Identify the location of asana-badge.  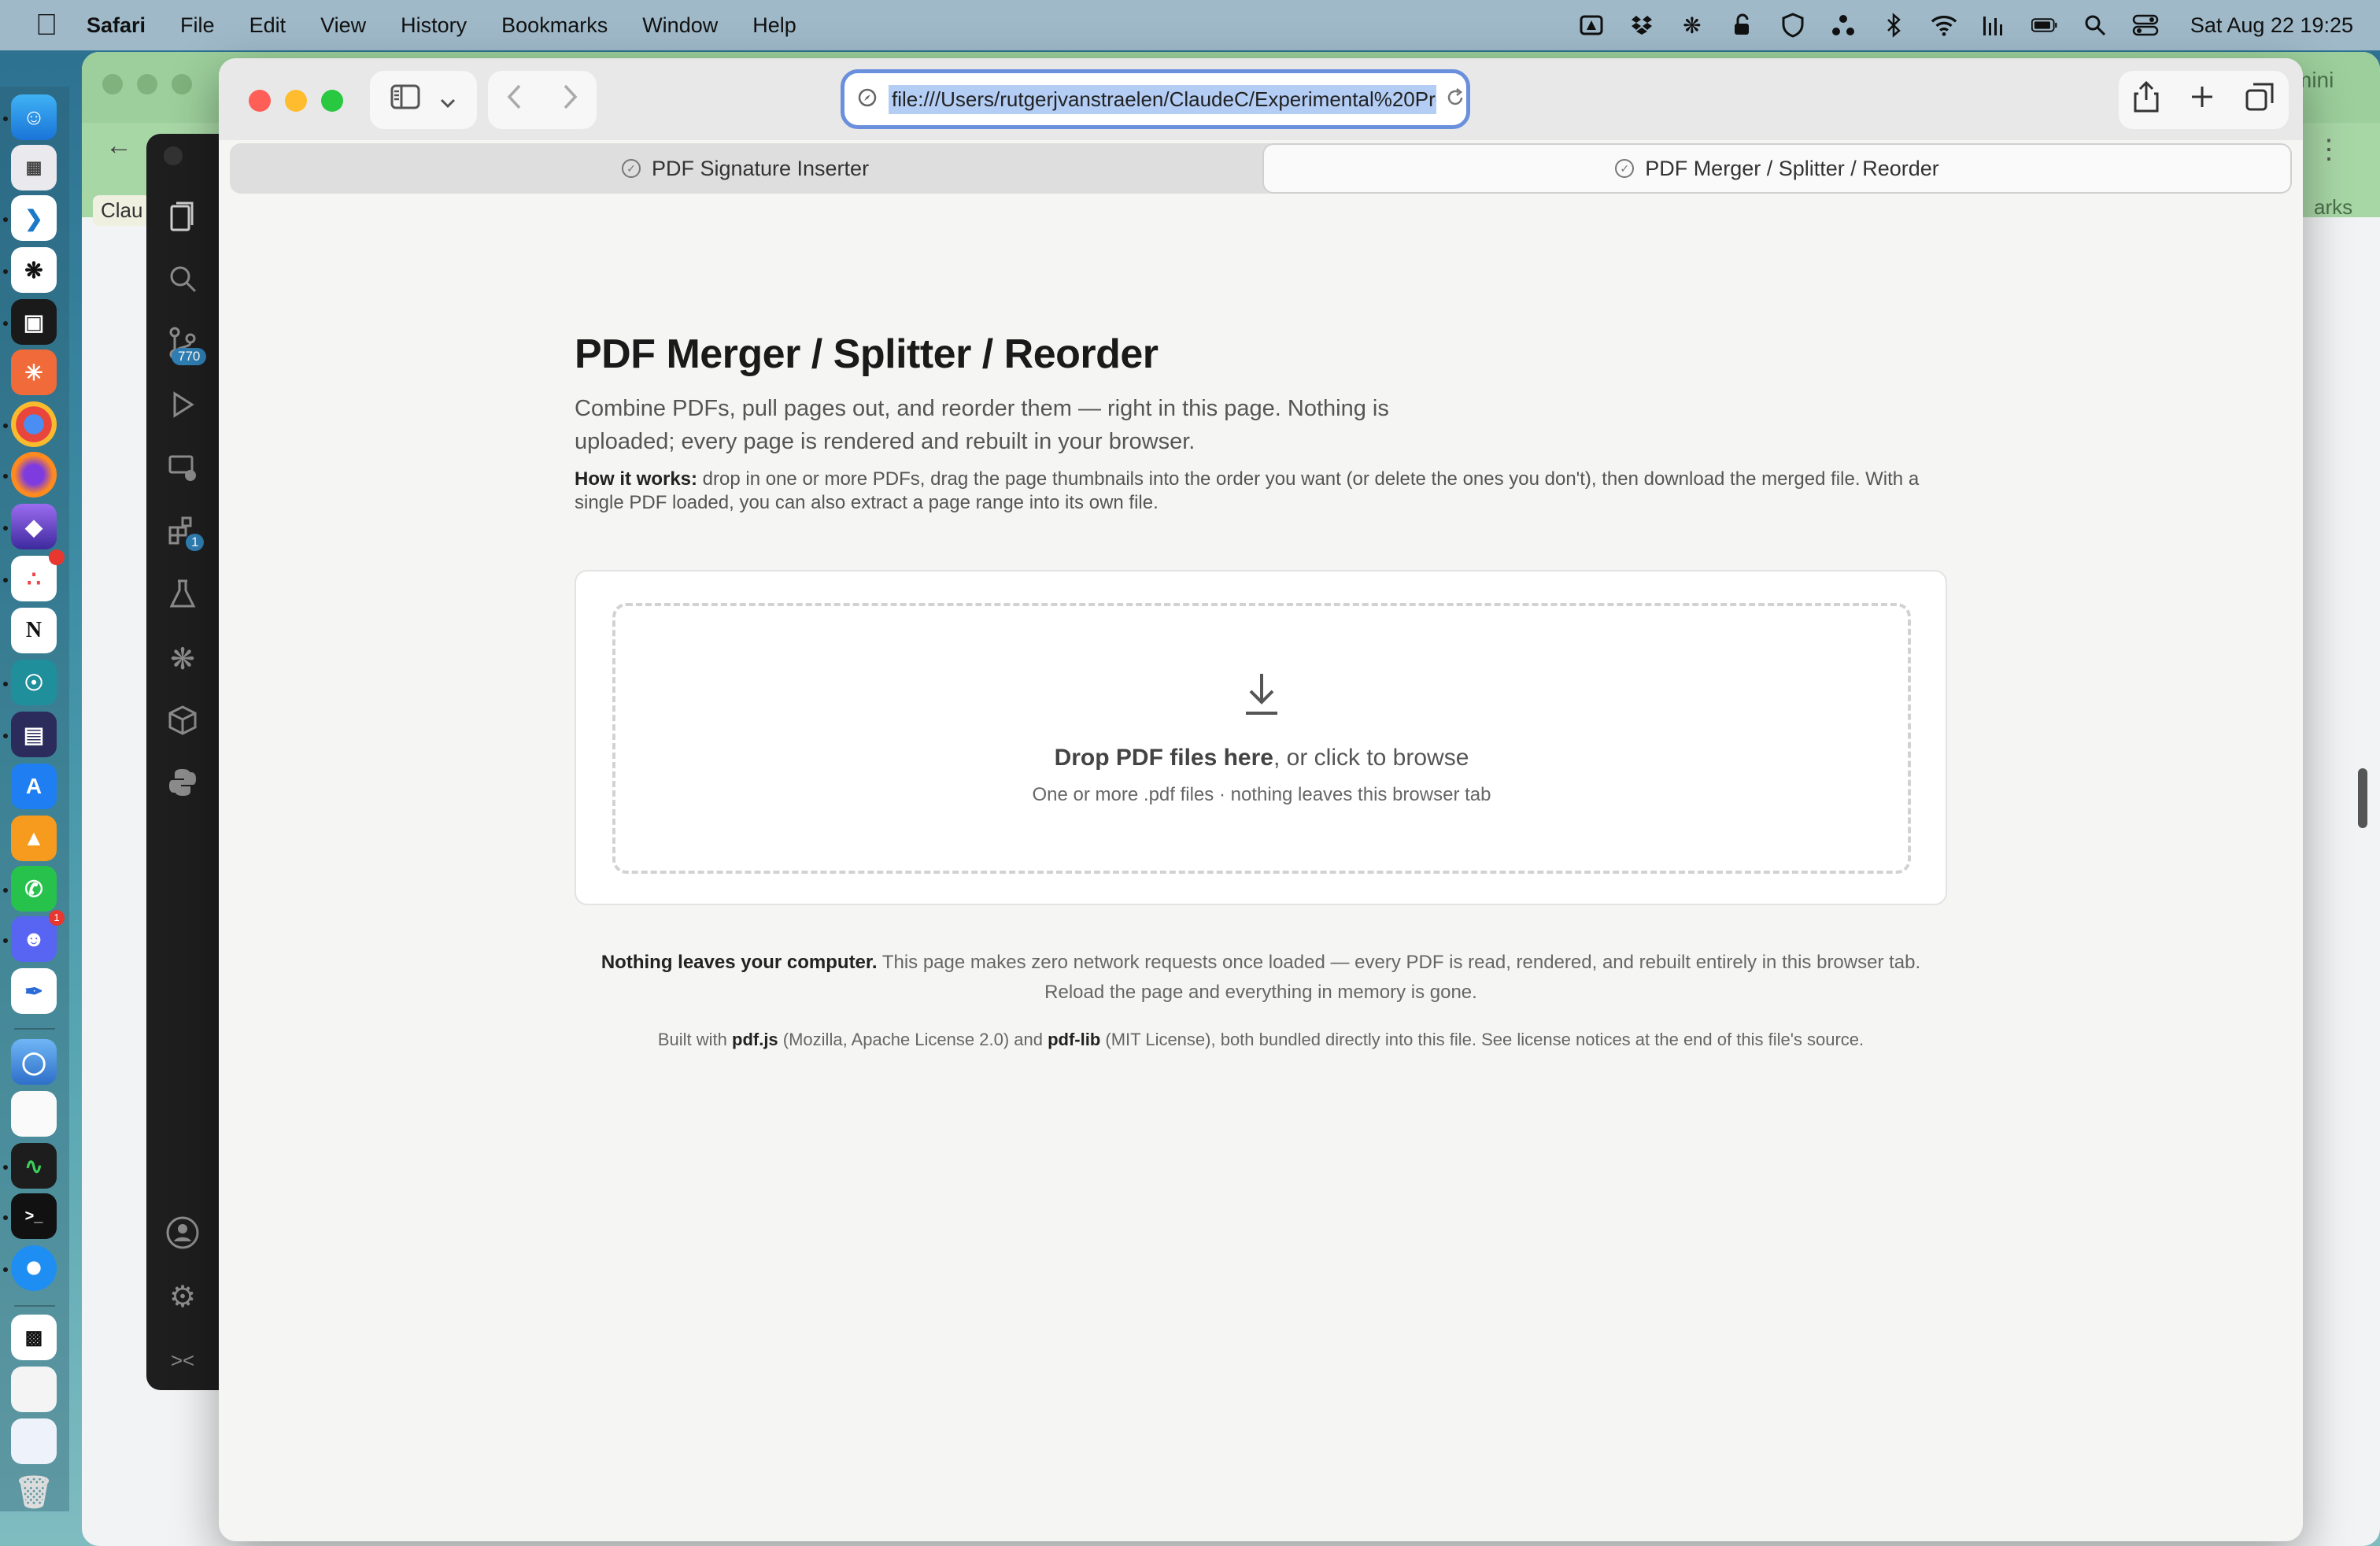
(57, 557).